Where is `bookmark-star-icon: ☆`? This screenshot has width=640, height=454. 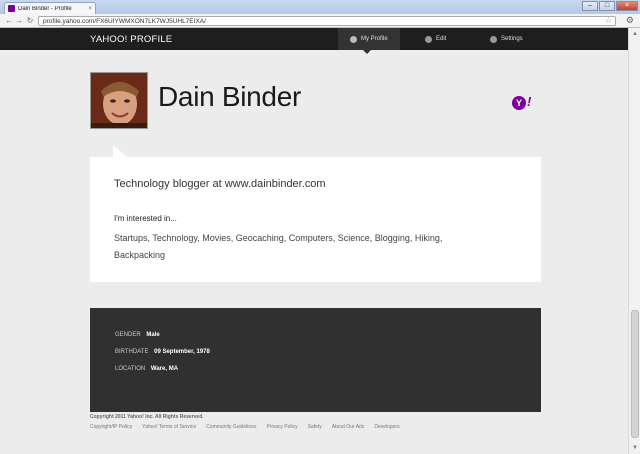
bookmark-star-icon: ☆ is located at coordinates (608, 20).